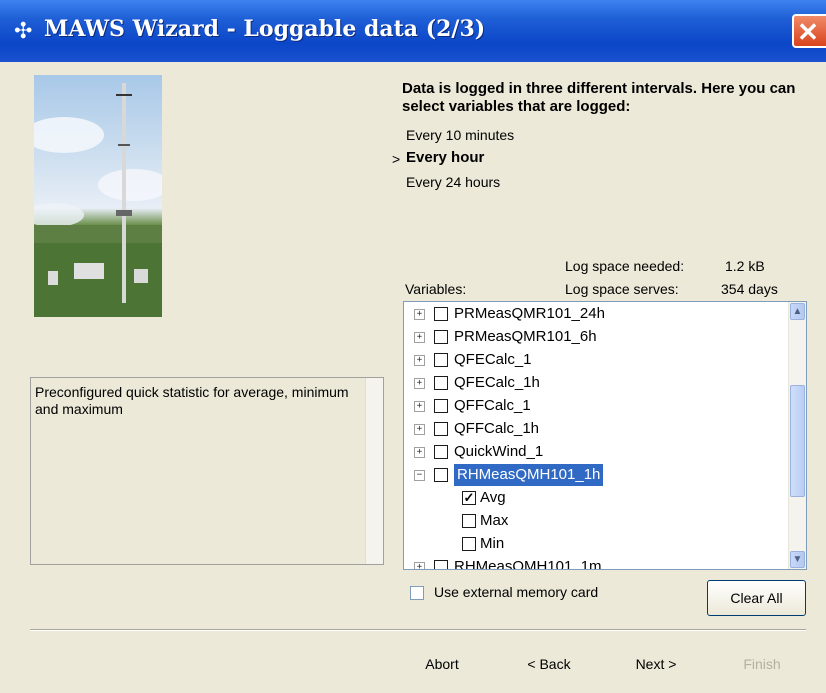  What do you see at coordinates (745, 266) in the screenshot?
I see `log-space-needed-value: 1.2 kB` at bounding box center [745, 266].